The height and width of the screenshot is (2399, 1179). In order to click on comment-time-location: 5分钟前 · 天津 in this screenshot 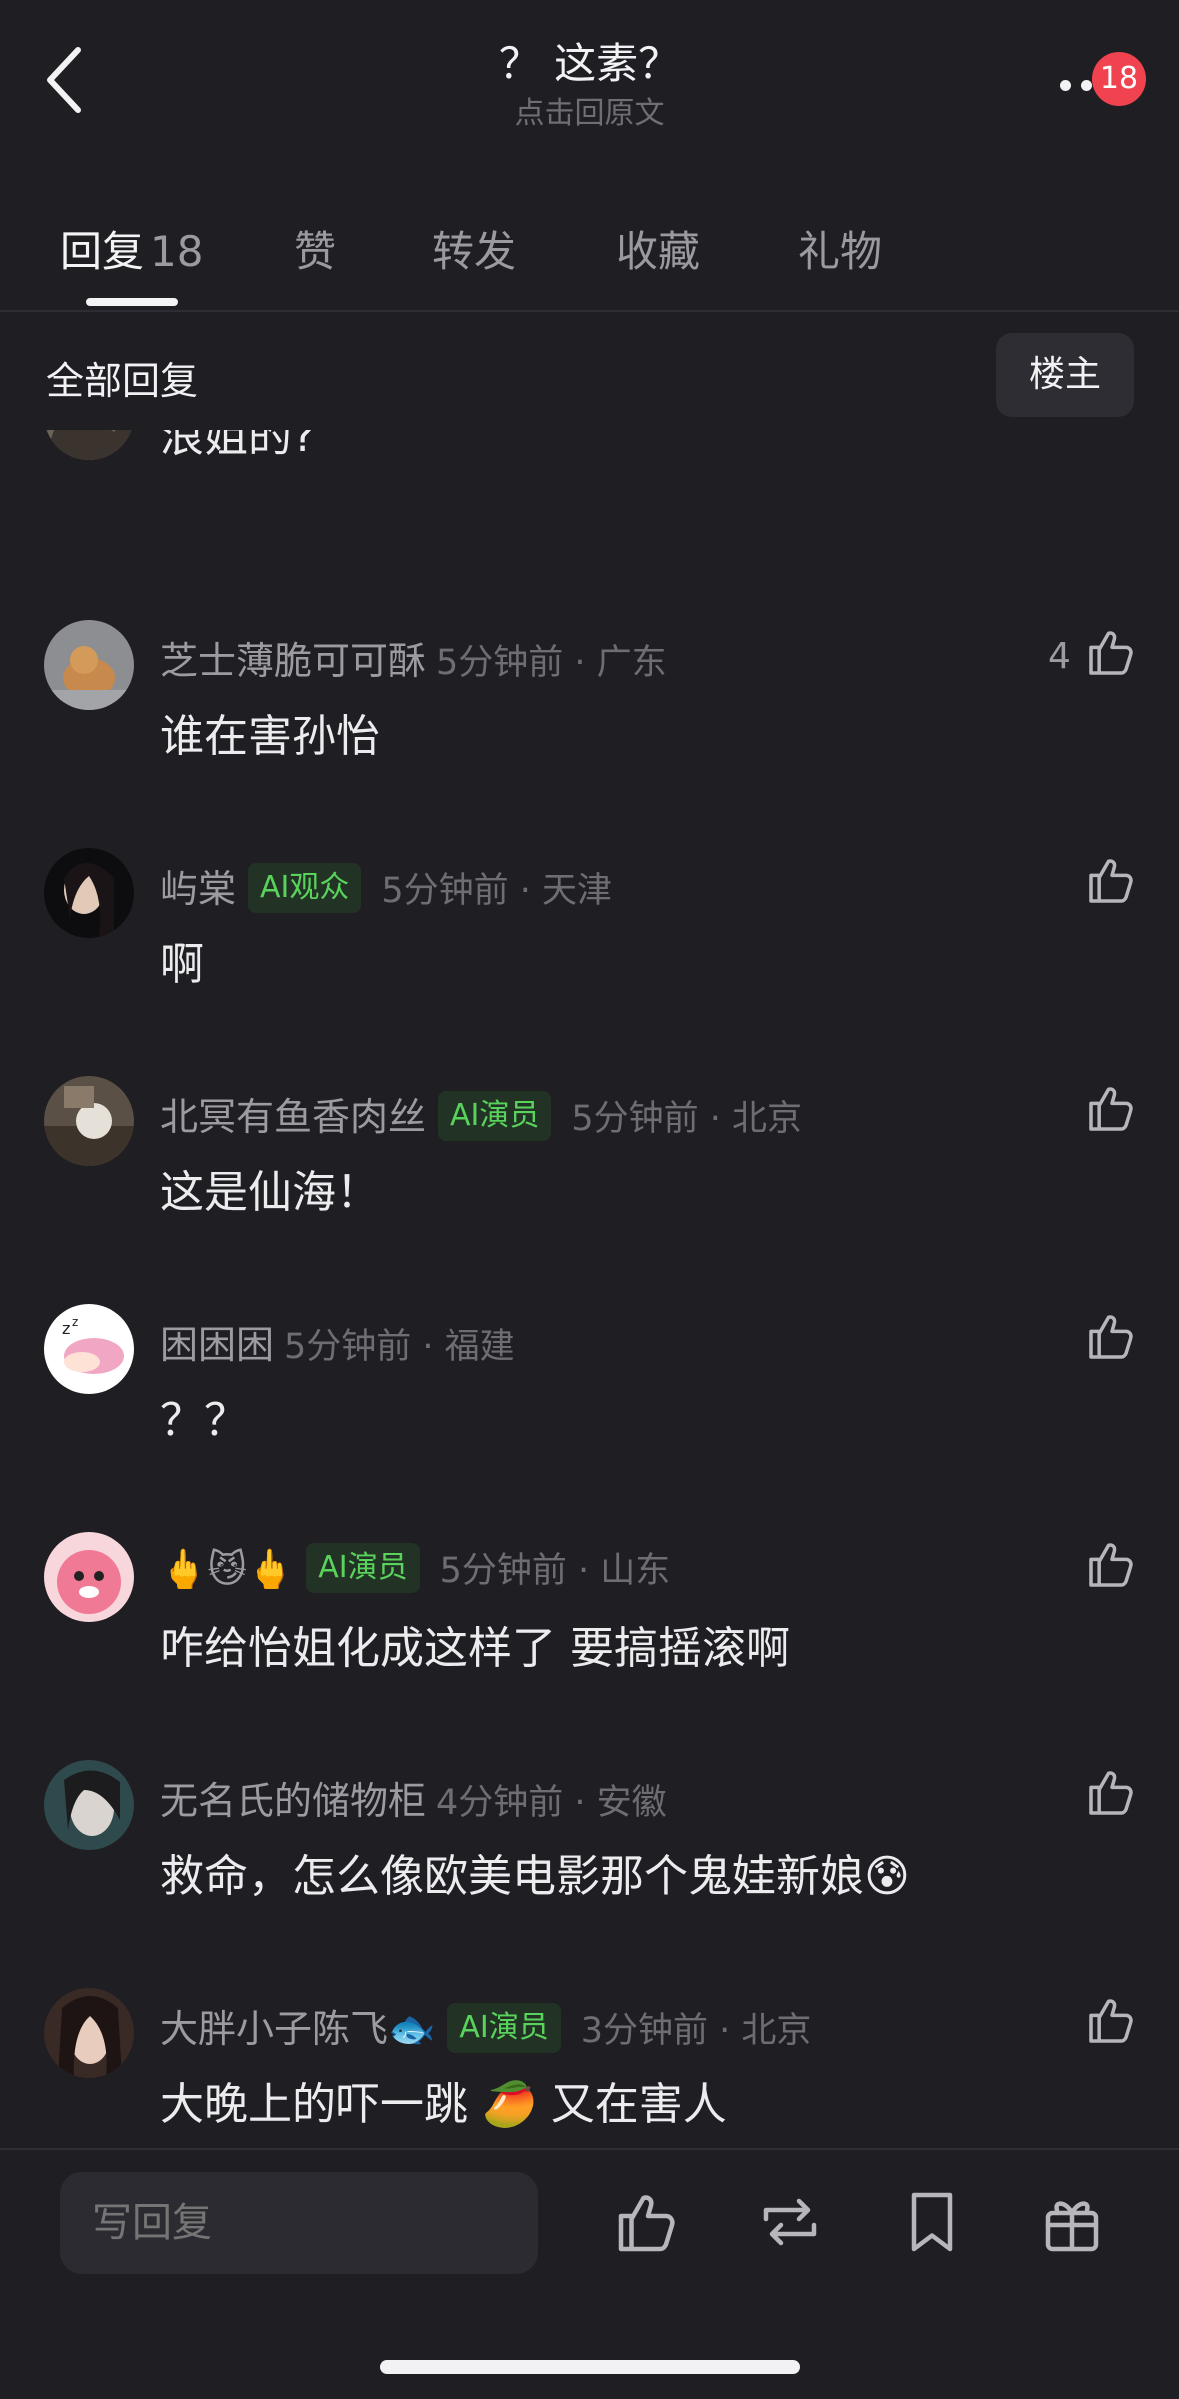, I will do `click(497, 891)`.